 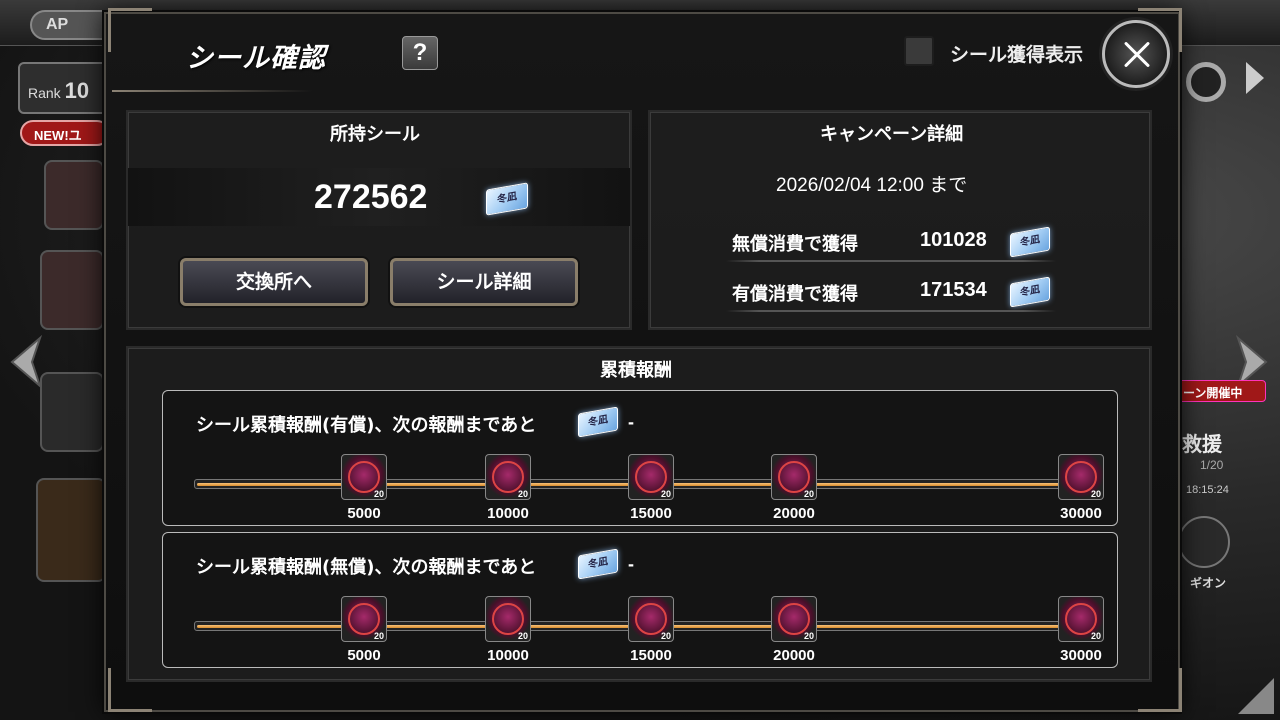 What do you see at coordinates (1212, 465) in the screenshot?
I see `rescue-count: 1/20` at bounding box center [1212, 465].